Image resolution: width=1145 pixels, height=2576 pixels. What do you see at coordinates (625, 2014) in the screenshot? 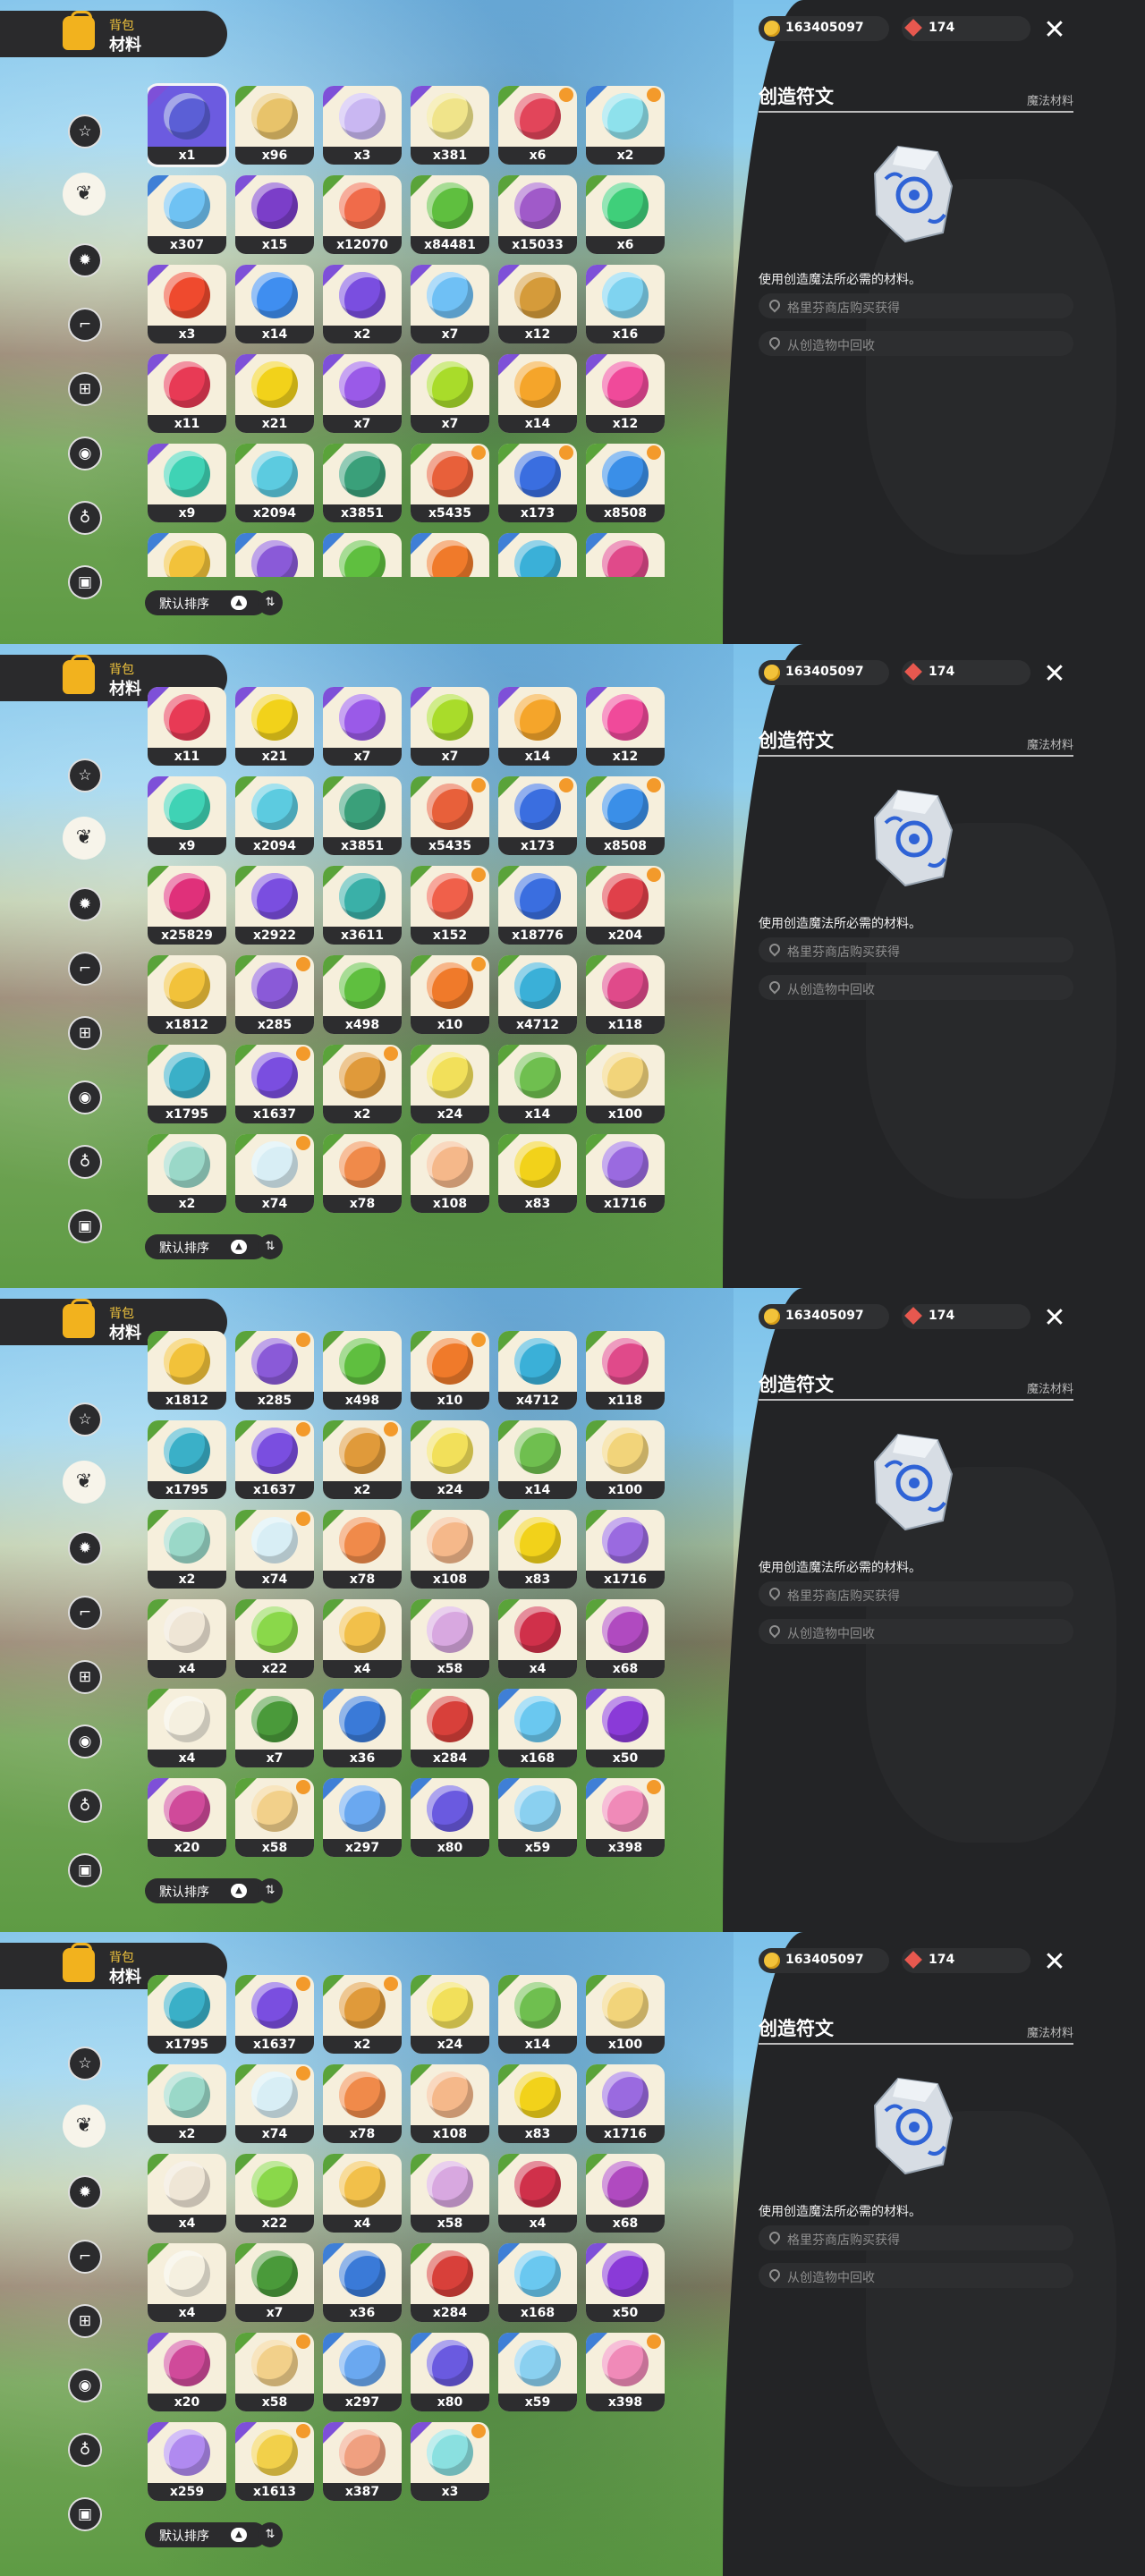
I see `item-slot: x100` at bounding box center [625, 2014].